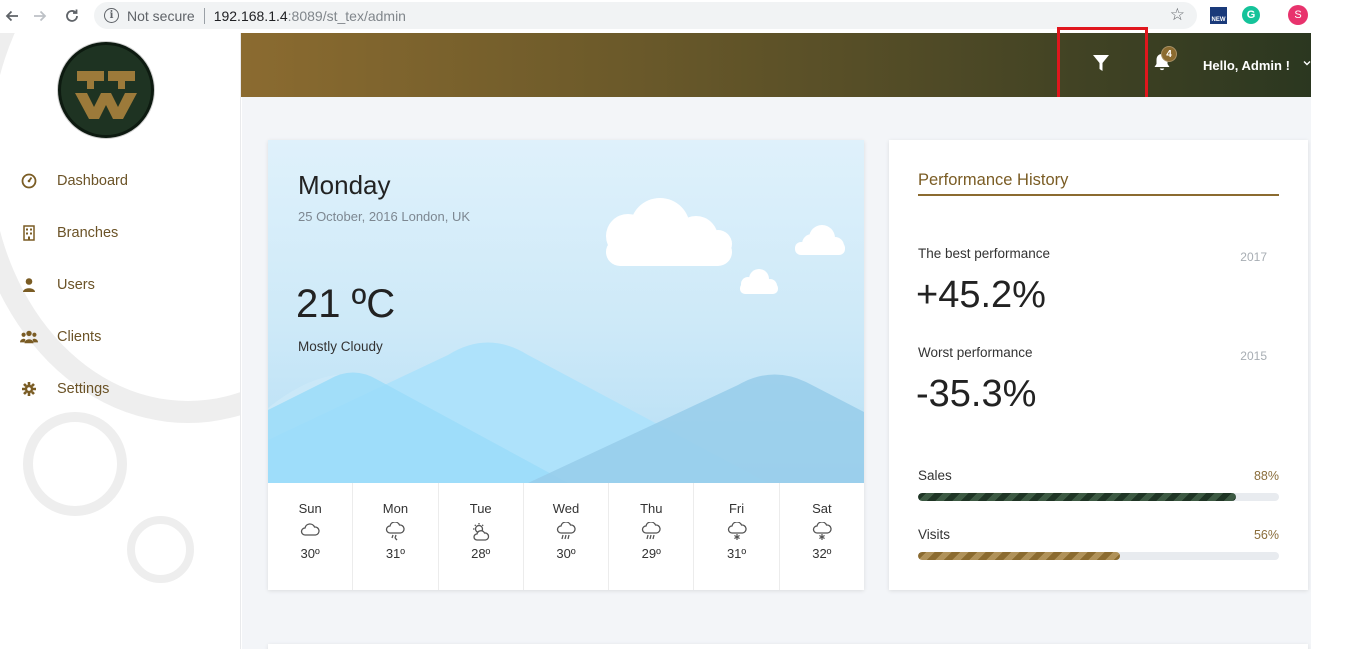 This screenshot has width=1360, height=649. I want to click on forecast-day: Mon 31º, so click(396, 536).